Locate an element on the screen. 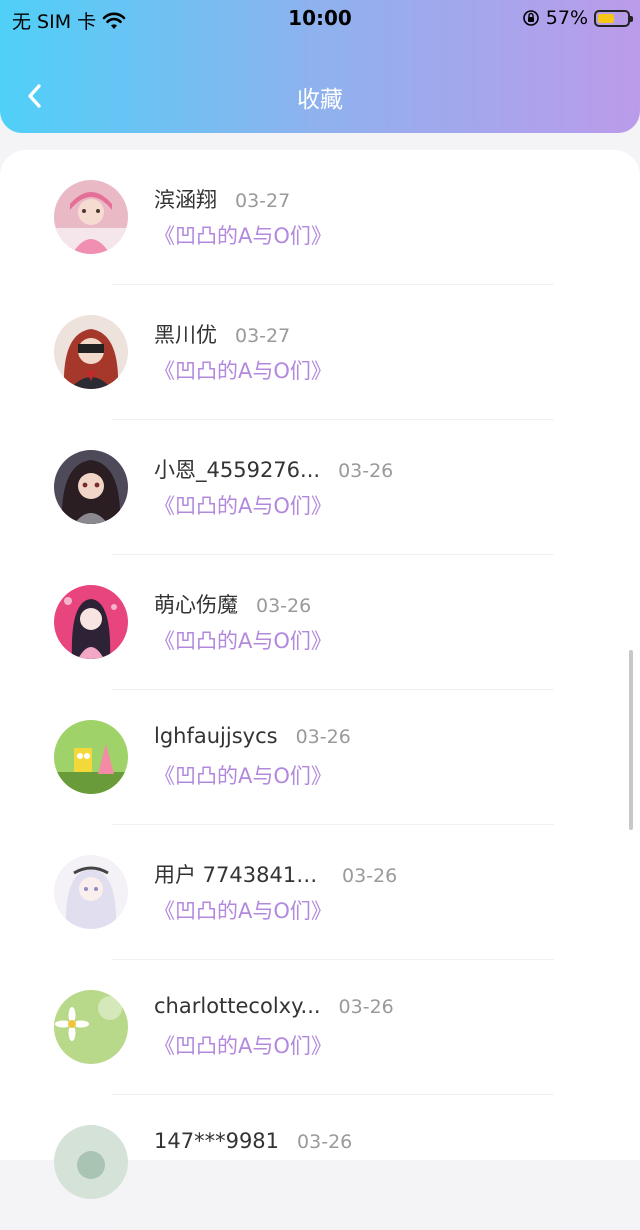 This screenshot has width=640, height=1230. list-item: 萌心伤魔 03-26 《凹凸的A与O们》 is located at coordinates (320, 622).